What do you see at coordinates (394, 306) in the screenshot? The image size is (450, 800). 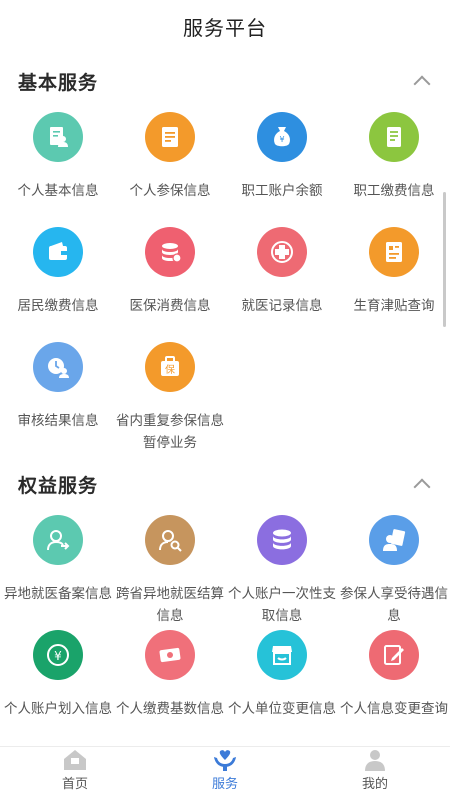 I see `service-item-label: 生育津贴查询` at bounding box center [394, 306].